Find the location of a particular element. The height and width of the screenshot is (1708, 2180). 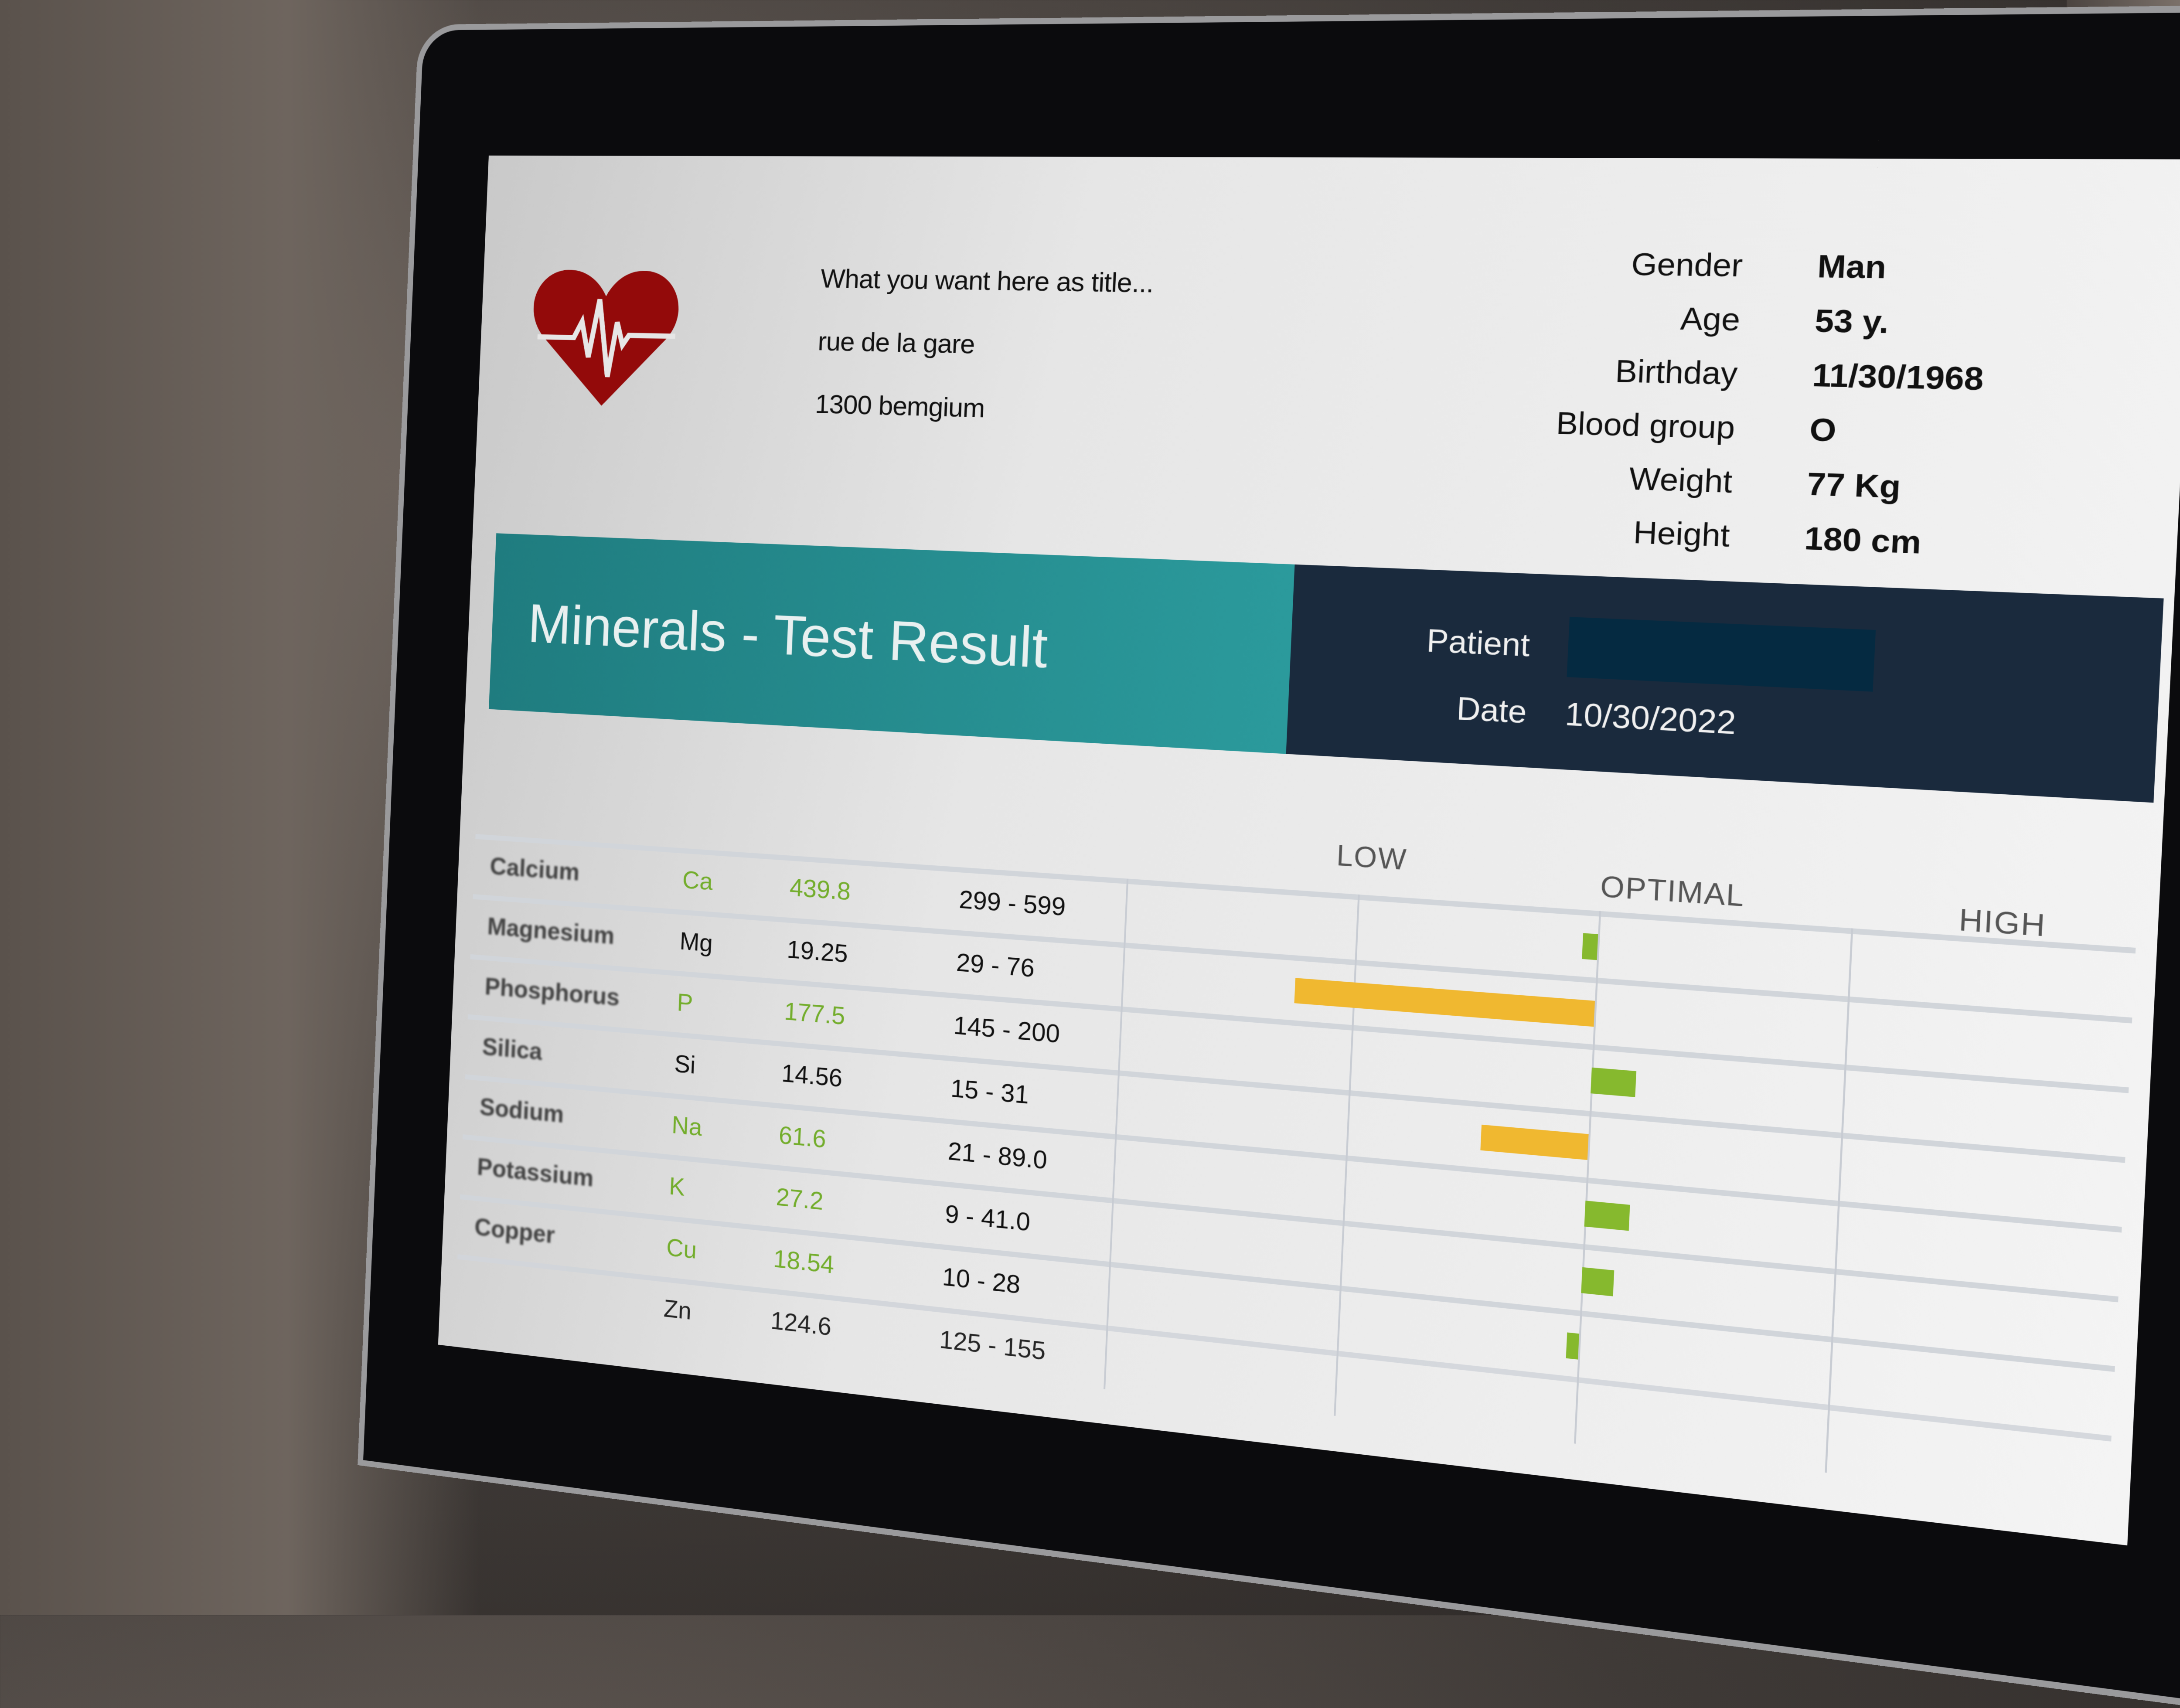

reference-range: 145 - 200 is located at coordinates (1007, 1029).